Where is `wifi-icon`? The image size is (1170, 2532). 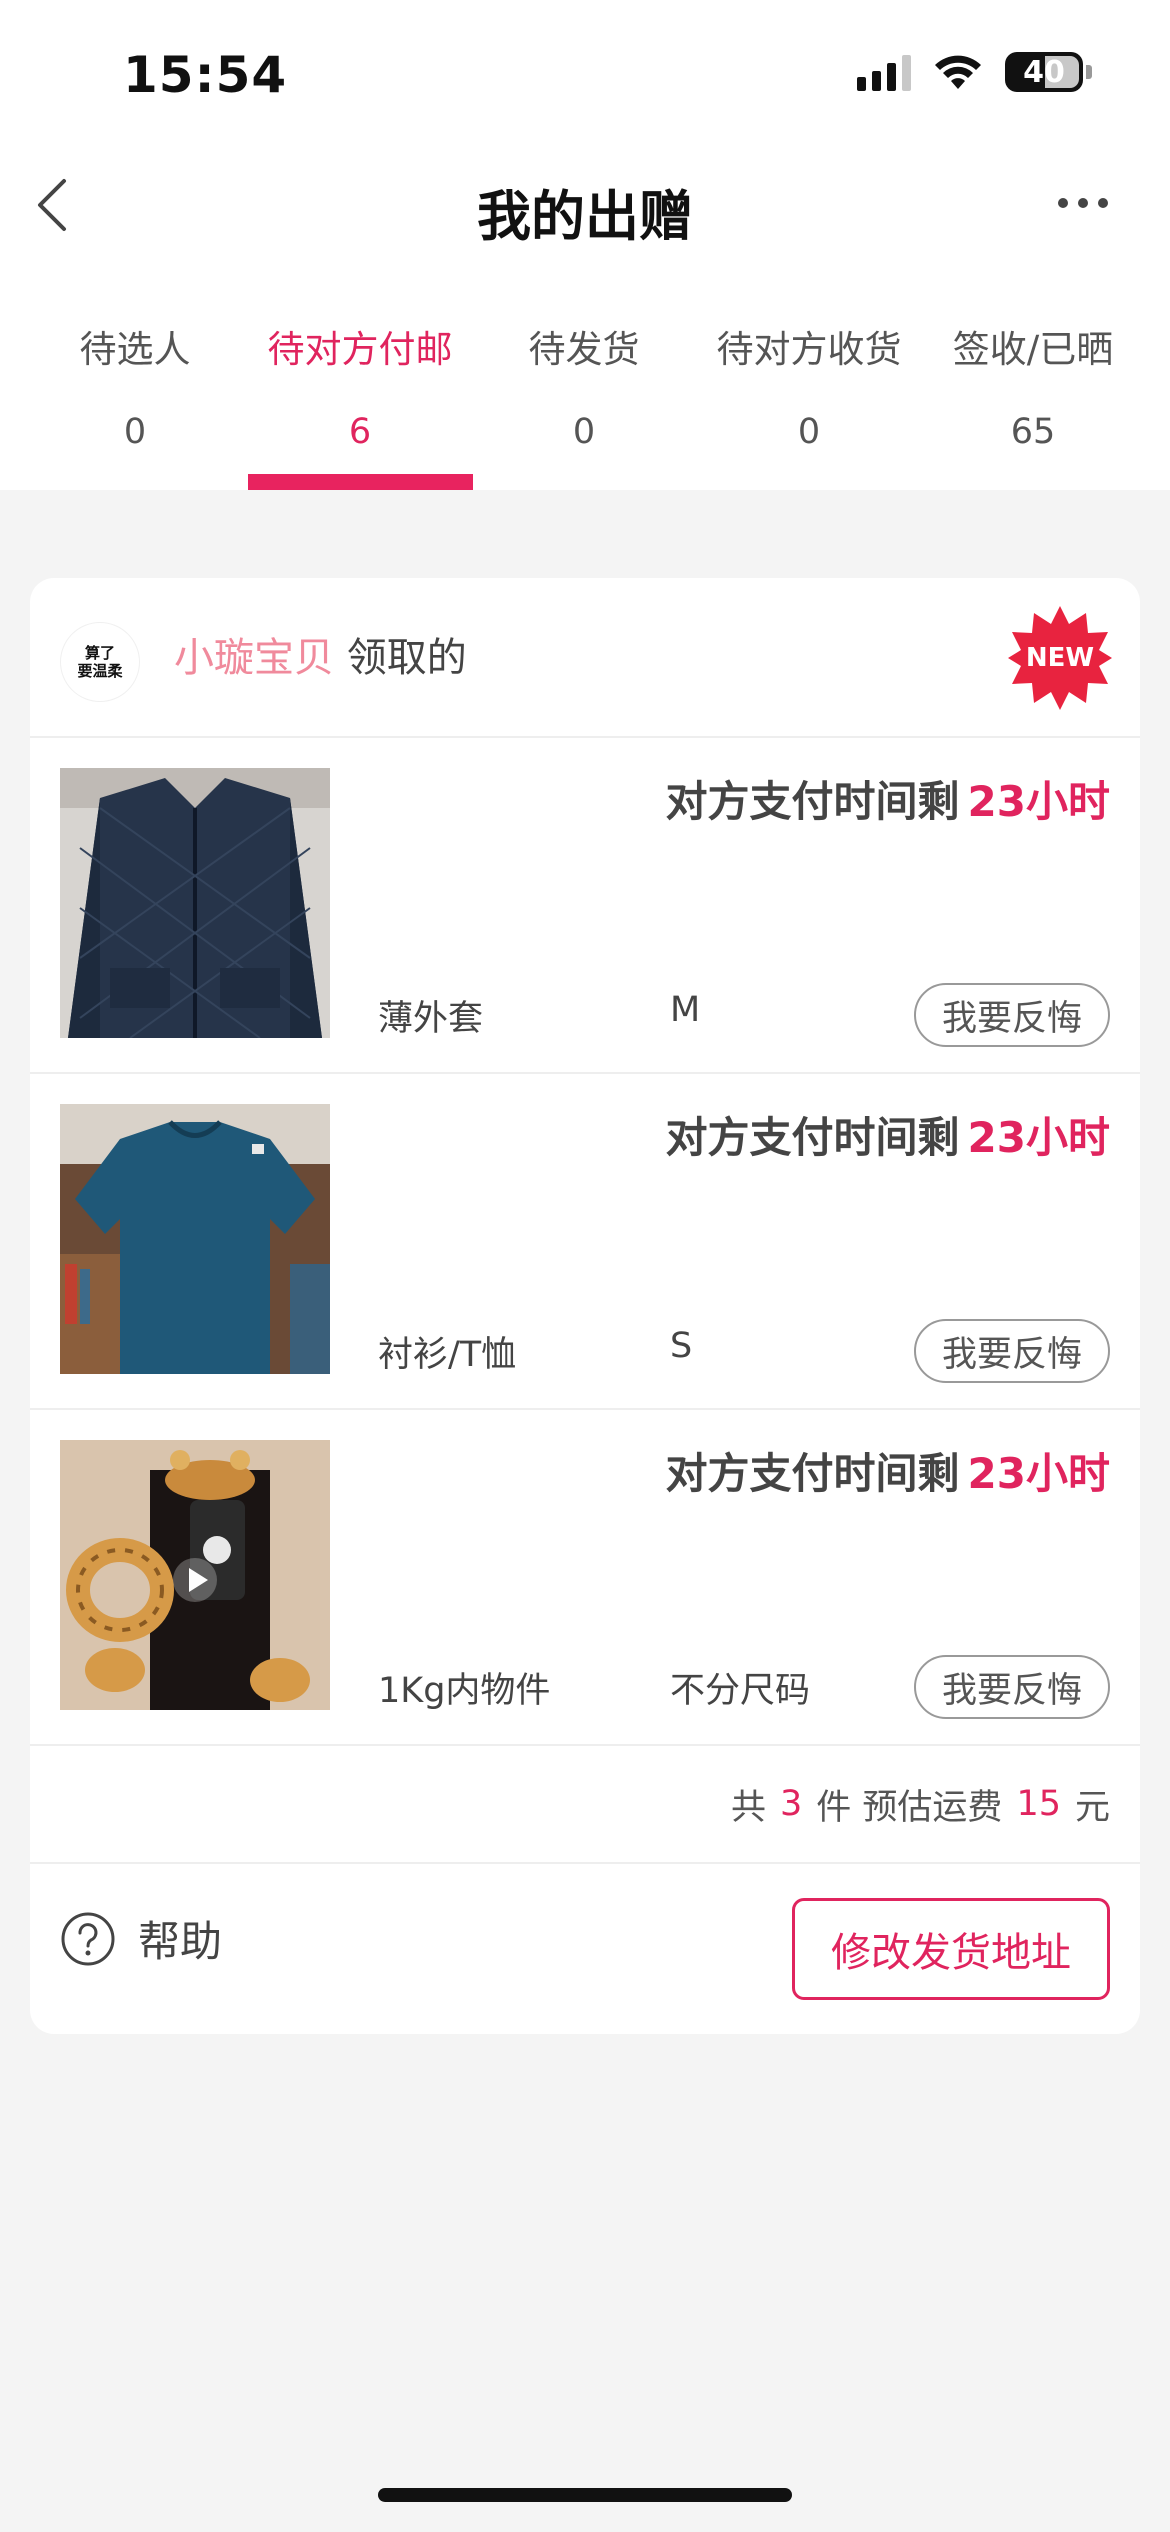
wifi-icon is located at coordinates (958, 72).